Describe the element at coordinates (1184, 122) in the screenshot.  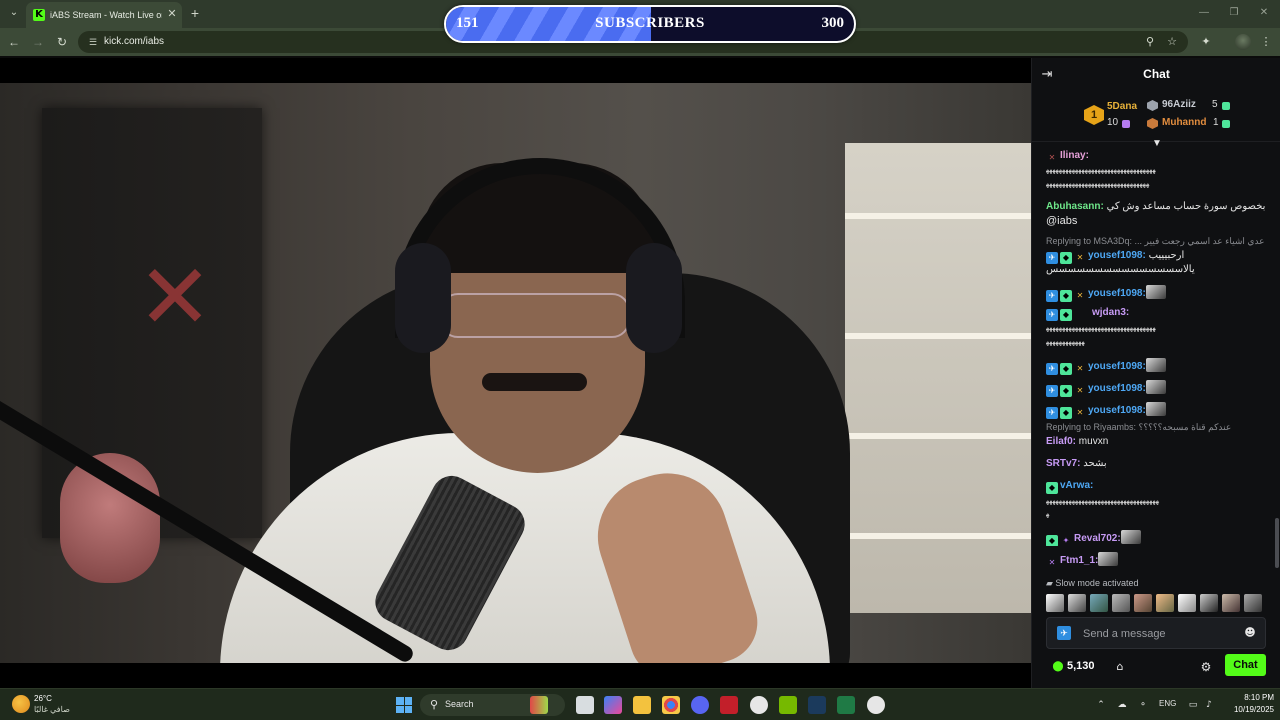
I see `leaderboard-third-name: Muhannd` at that location.